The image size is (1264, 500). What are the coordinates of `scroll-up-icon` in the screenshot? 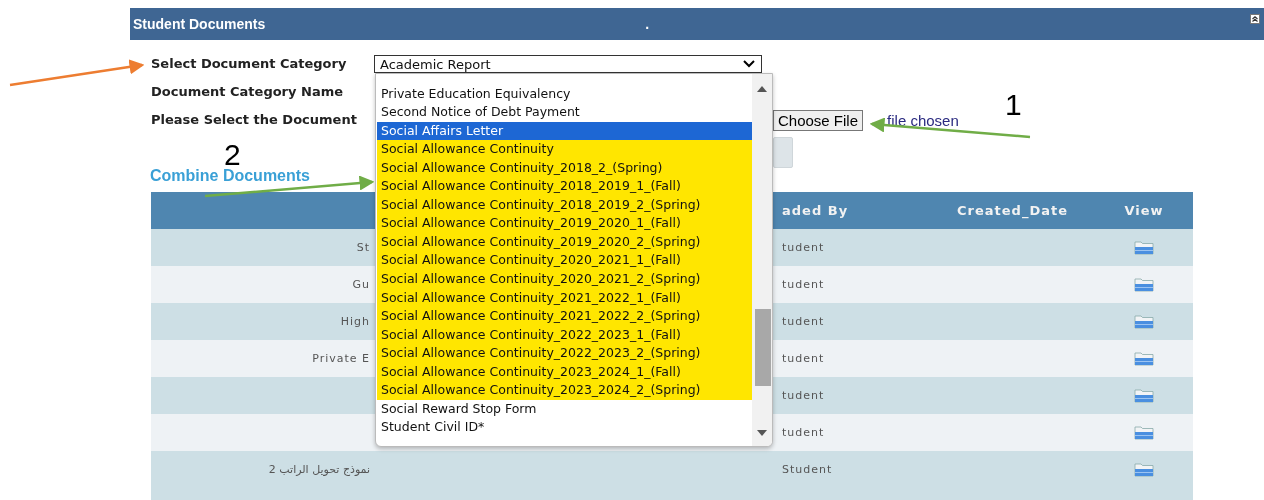 It's located at (762, 89).